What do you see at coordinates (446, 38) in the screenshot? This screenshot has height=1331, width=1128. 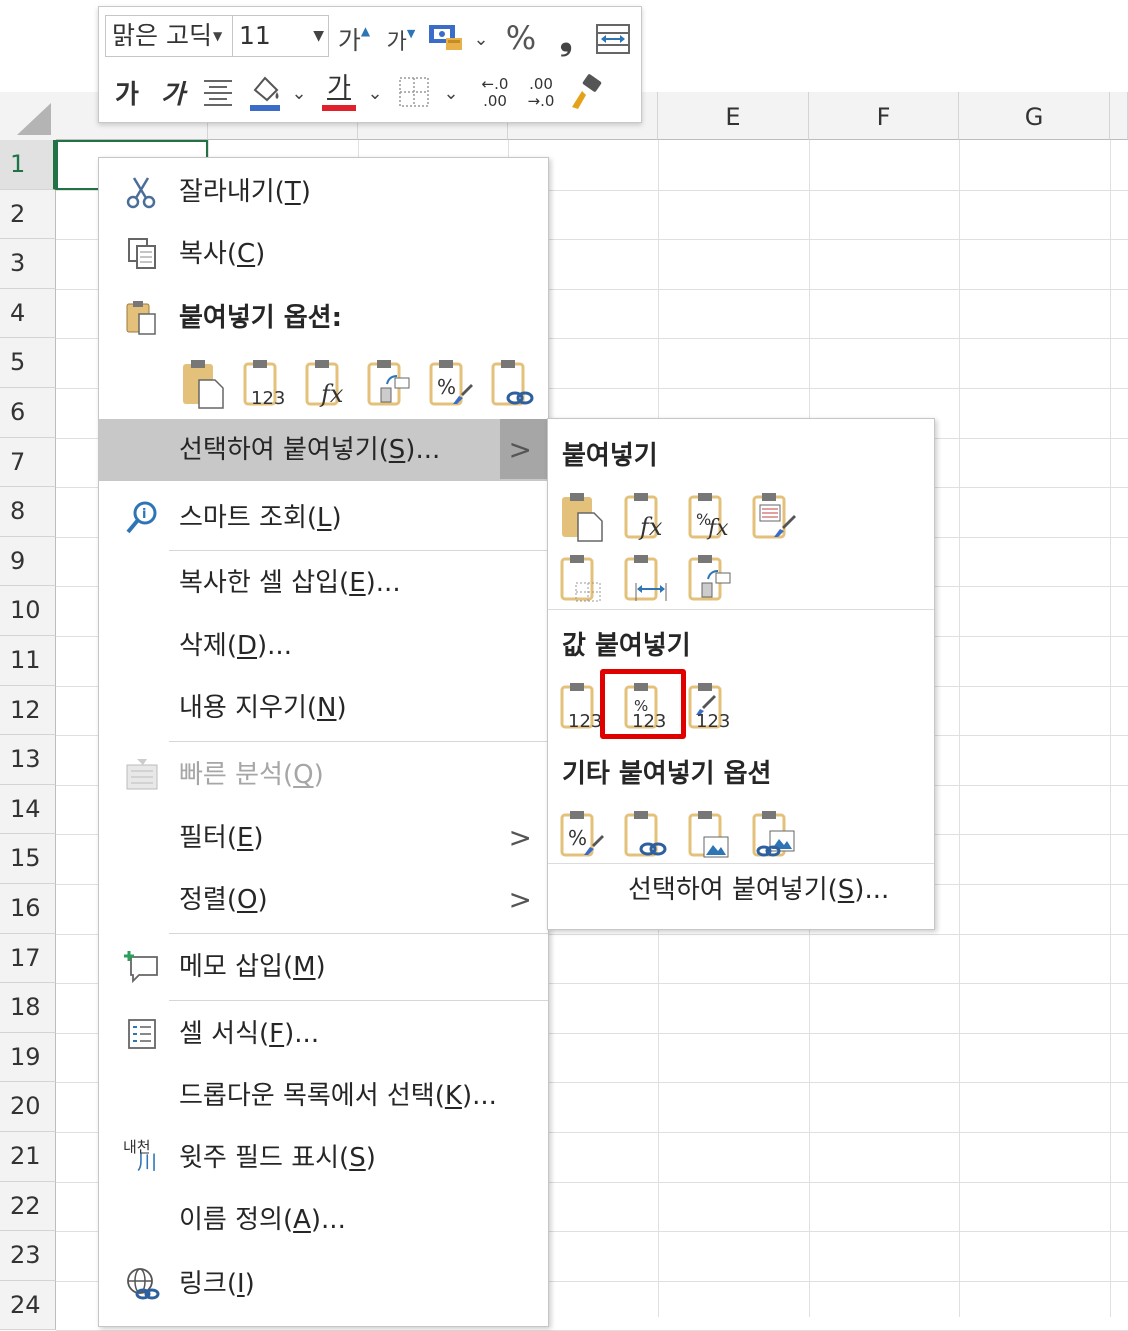 I see `accounting-format-icon` at bounding box center [446, 38].